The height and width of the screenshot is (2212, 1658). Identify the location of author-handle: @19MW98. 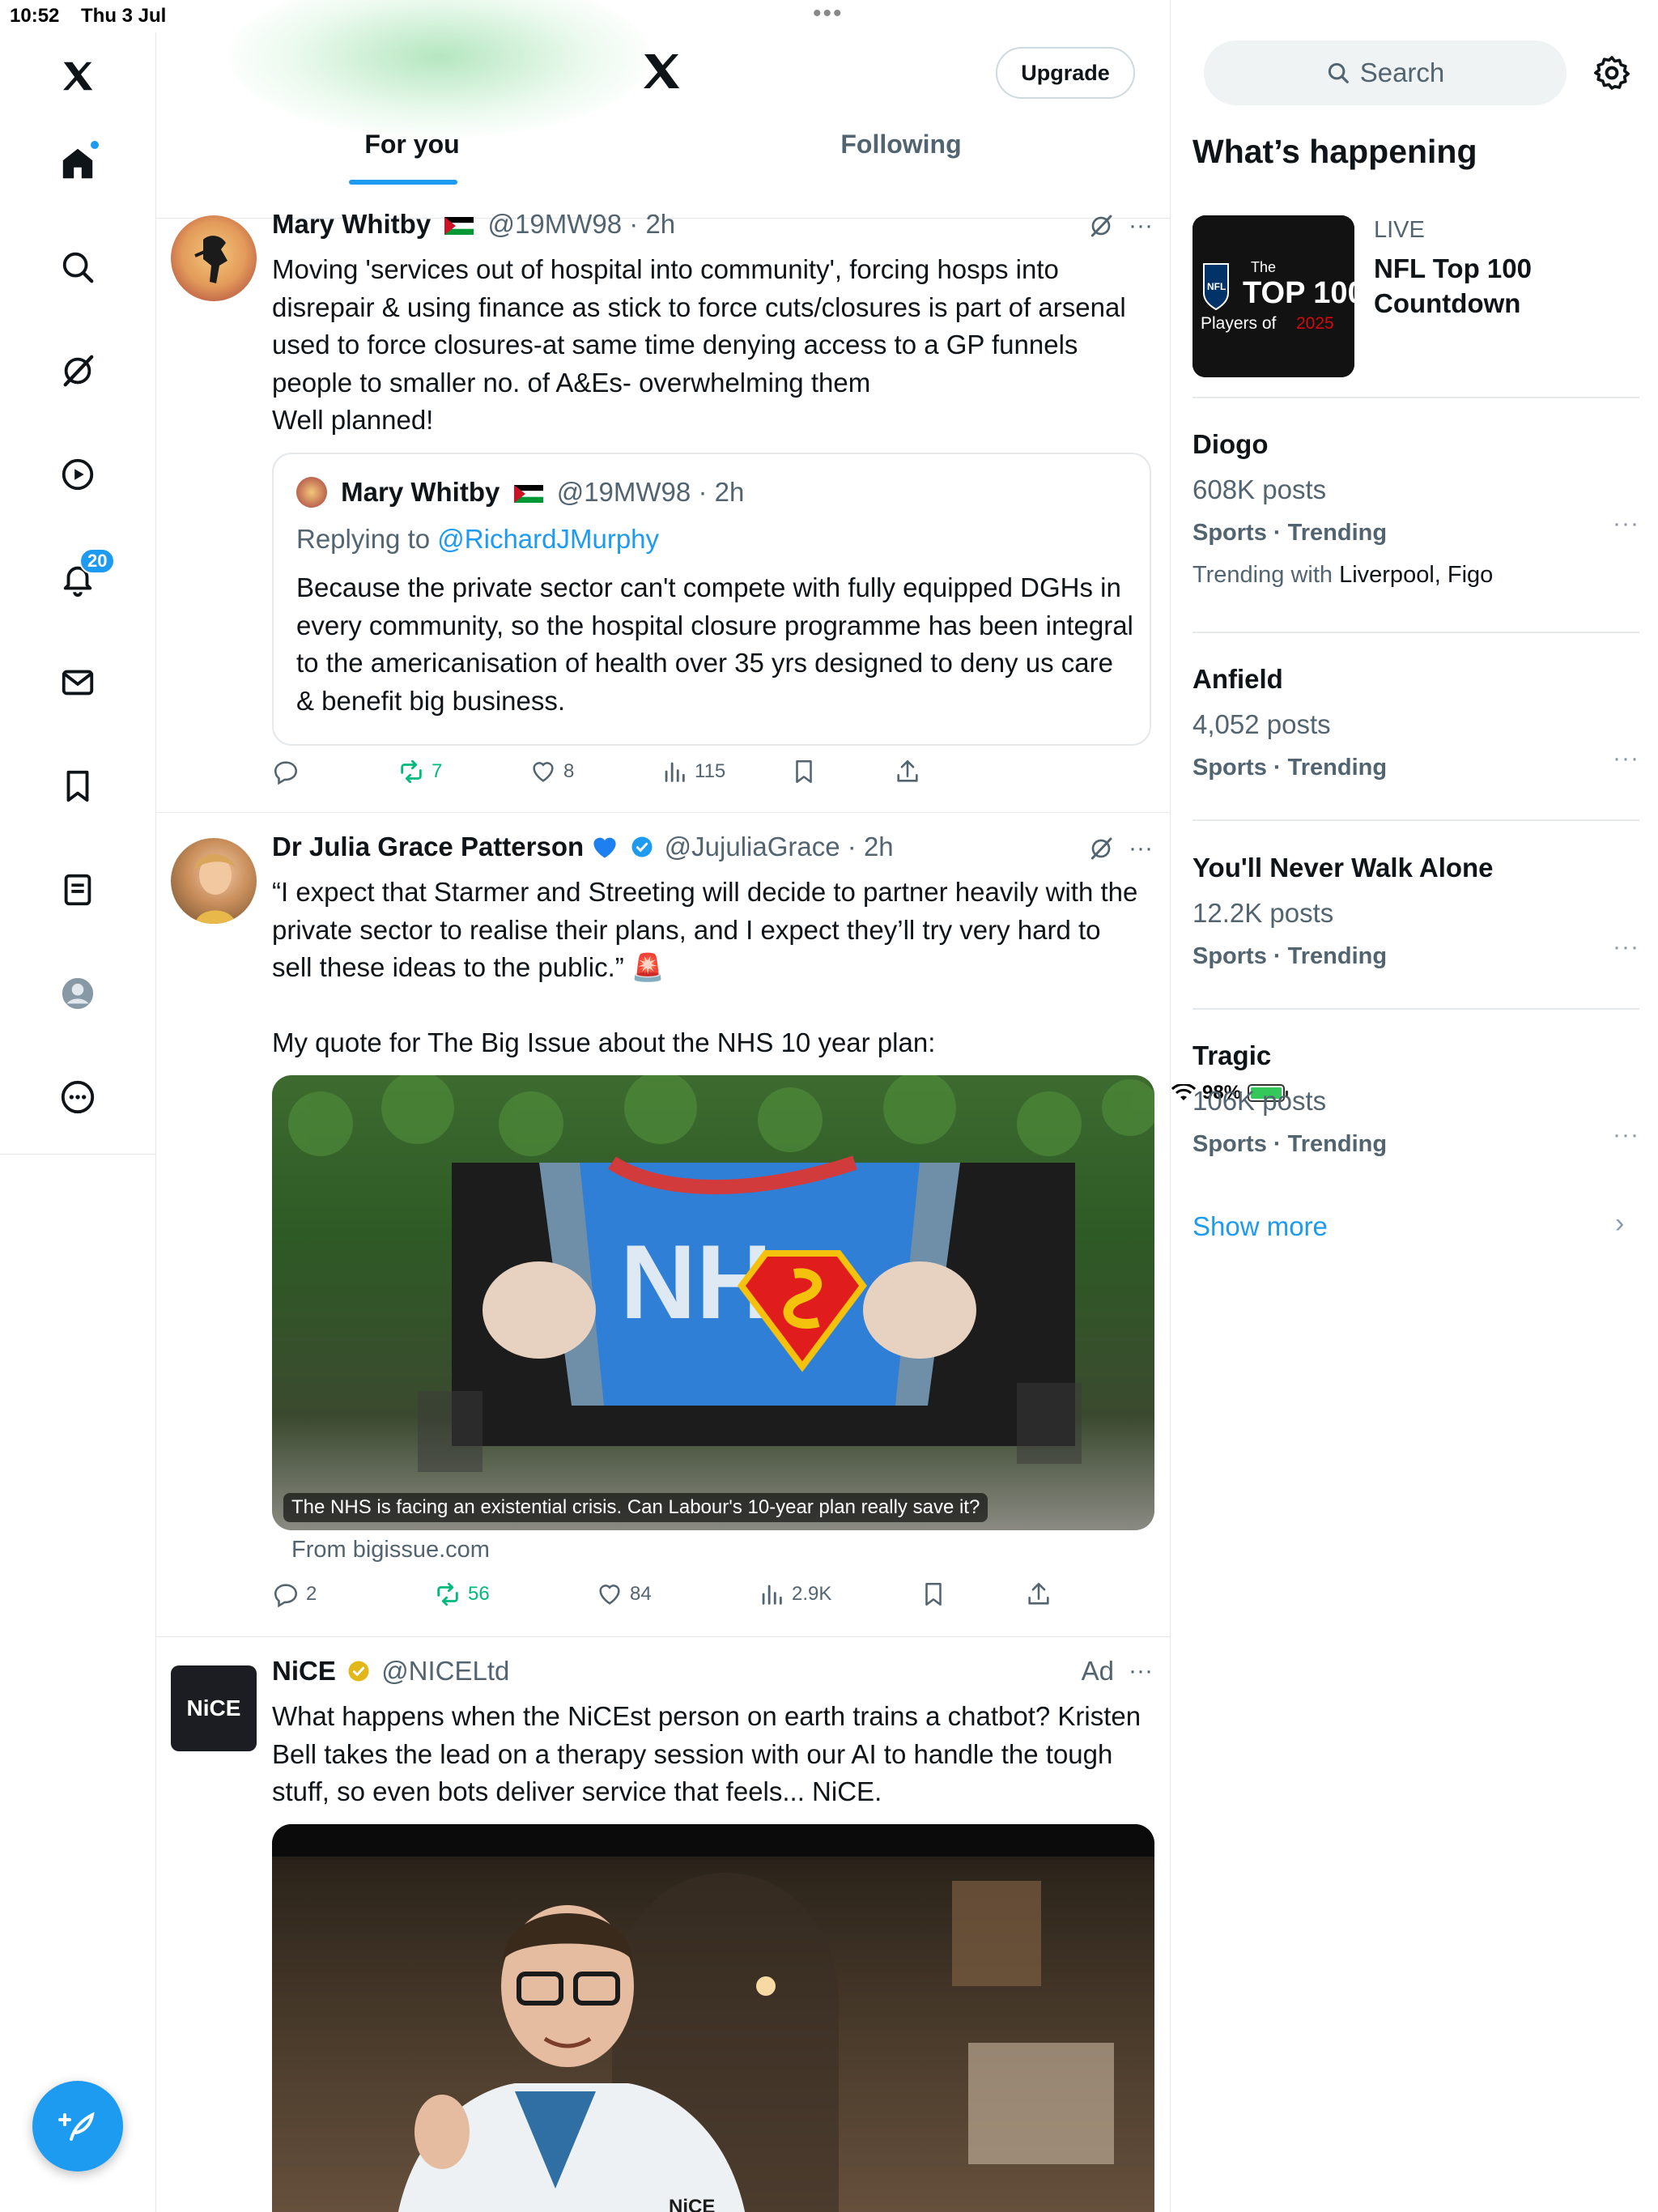
(555, 224).